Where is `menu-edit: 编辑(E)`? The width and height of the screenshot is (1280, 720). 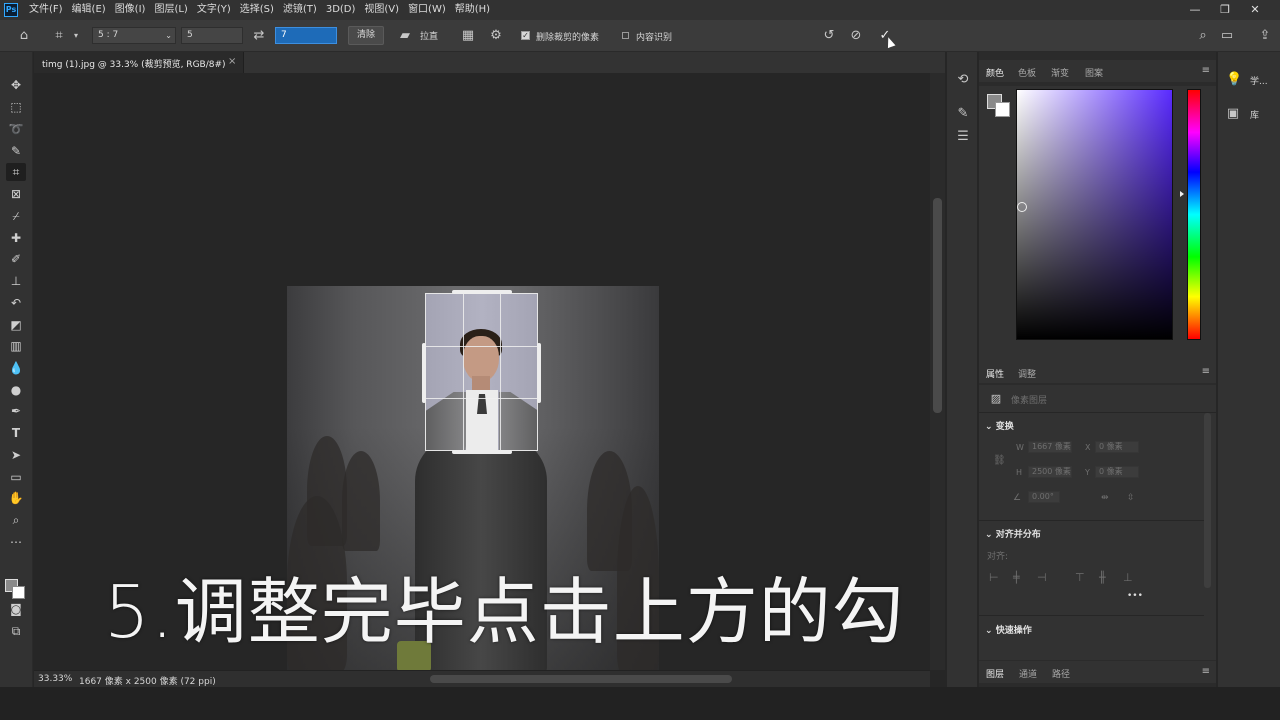 menu-edit: 编辑(E) is located at coordinates (89, 10).